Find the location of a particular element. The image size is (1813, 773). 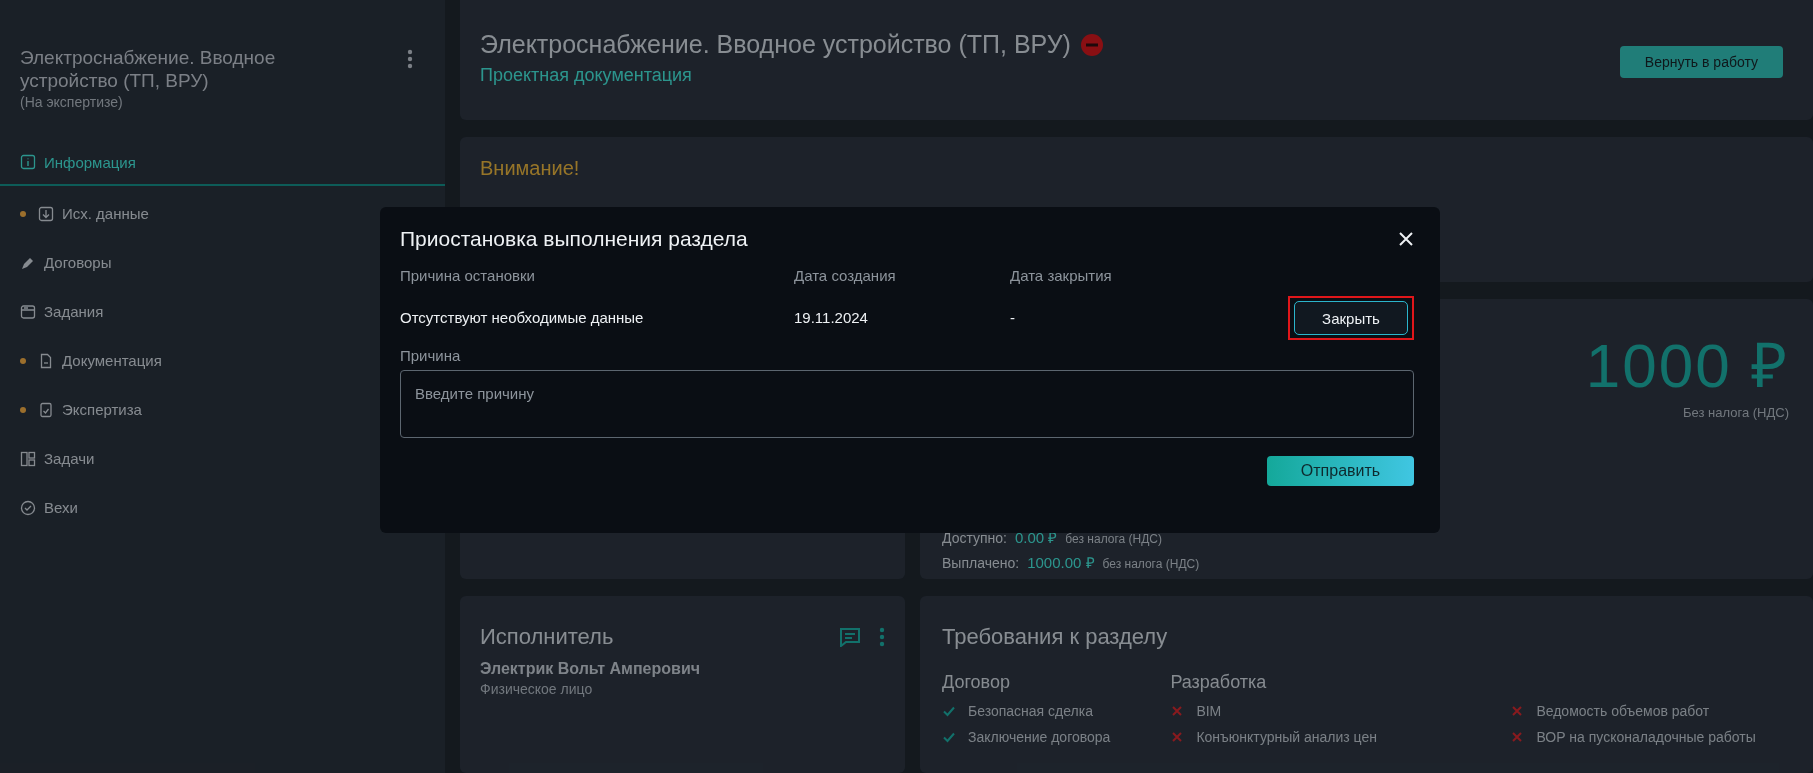

executor-name: Электрик Вольт Амперович is located at coordinates (590, 669).